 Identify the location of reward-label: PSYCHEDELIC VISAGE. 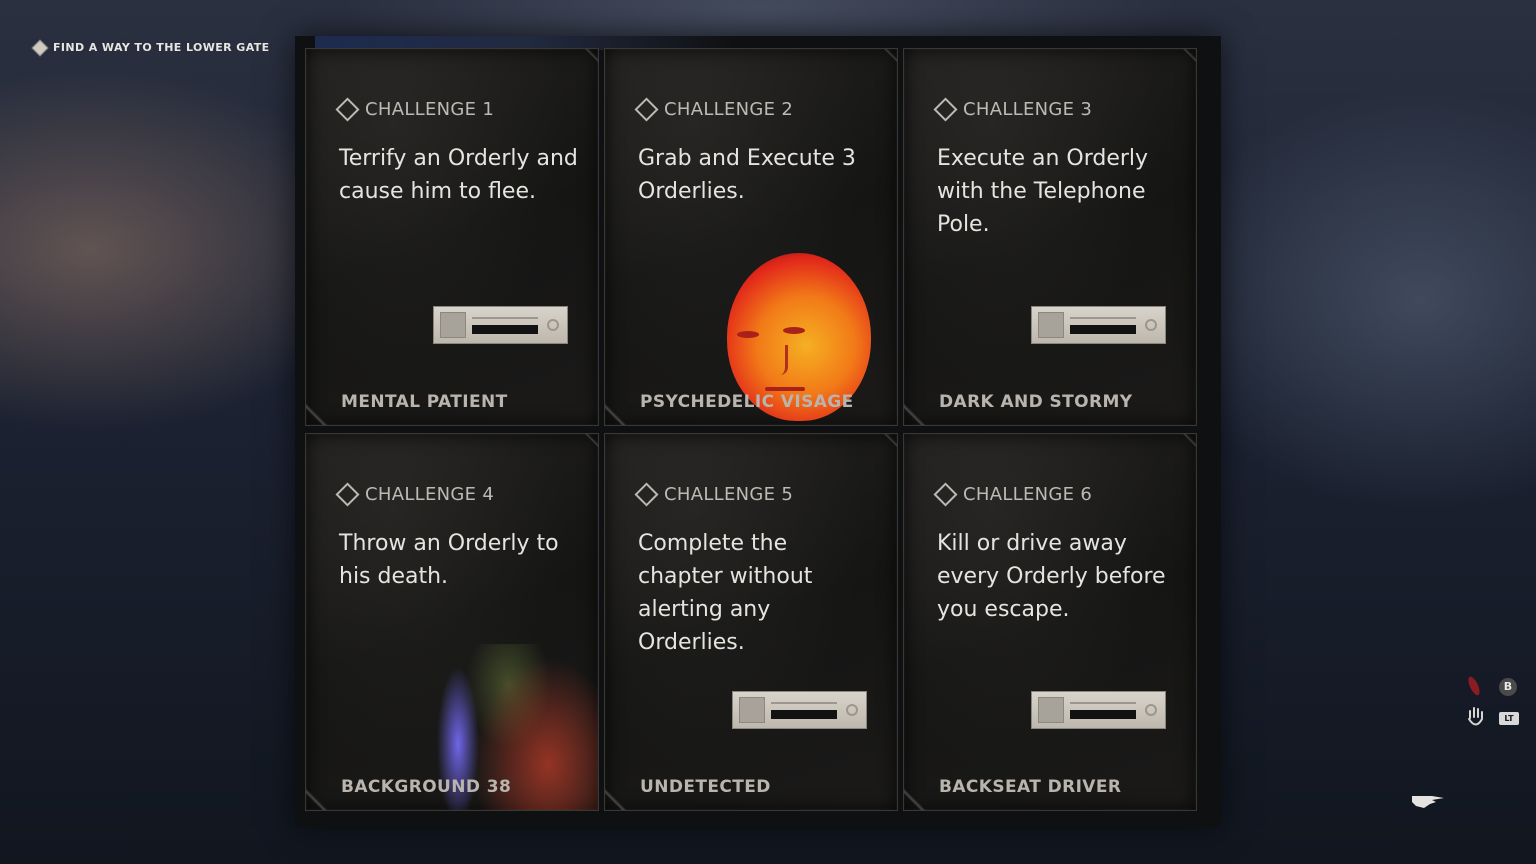
(747, 402).